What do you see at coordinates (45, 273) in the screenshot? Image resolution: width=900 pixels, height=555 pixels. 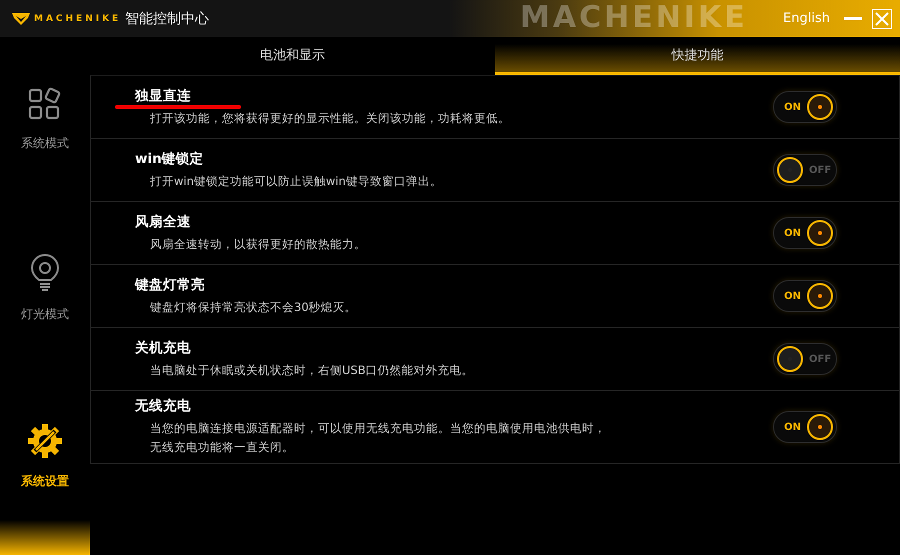 I see `lightbulb-icon` at bounding box center [45, 273].